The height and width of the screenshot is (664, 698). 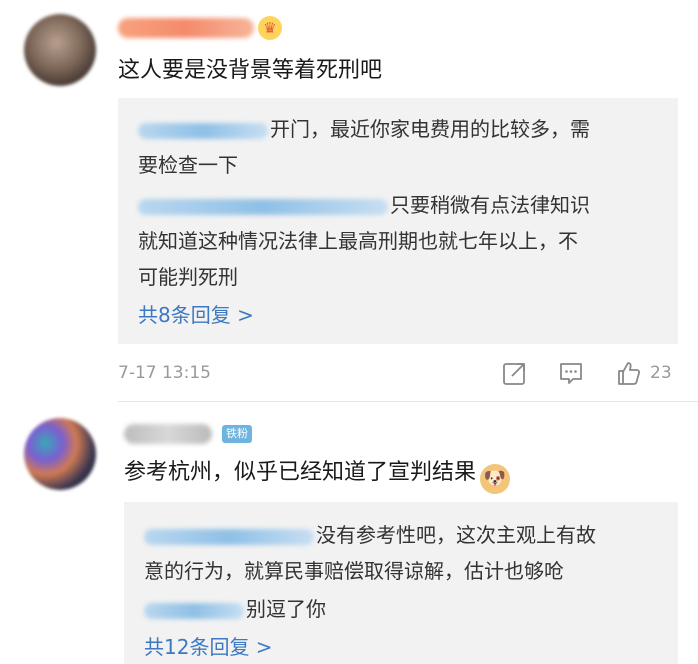 I want to click on reply-line: 别逗了你, so click(x=235, y=609).